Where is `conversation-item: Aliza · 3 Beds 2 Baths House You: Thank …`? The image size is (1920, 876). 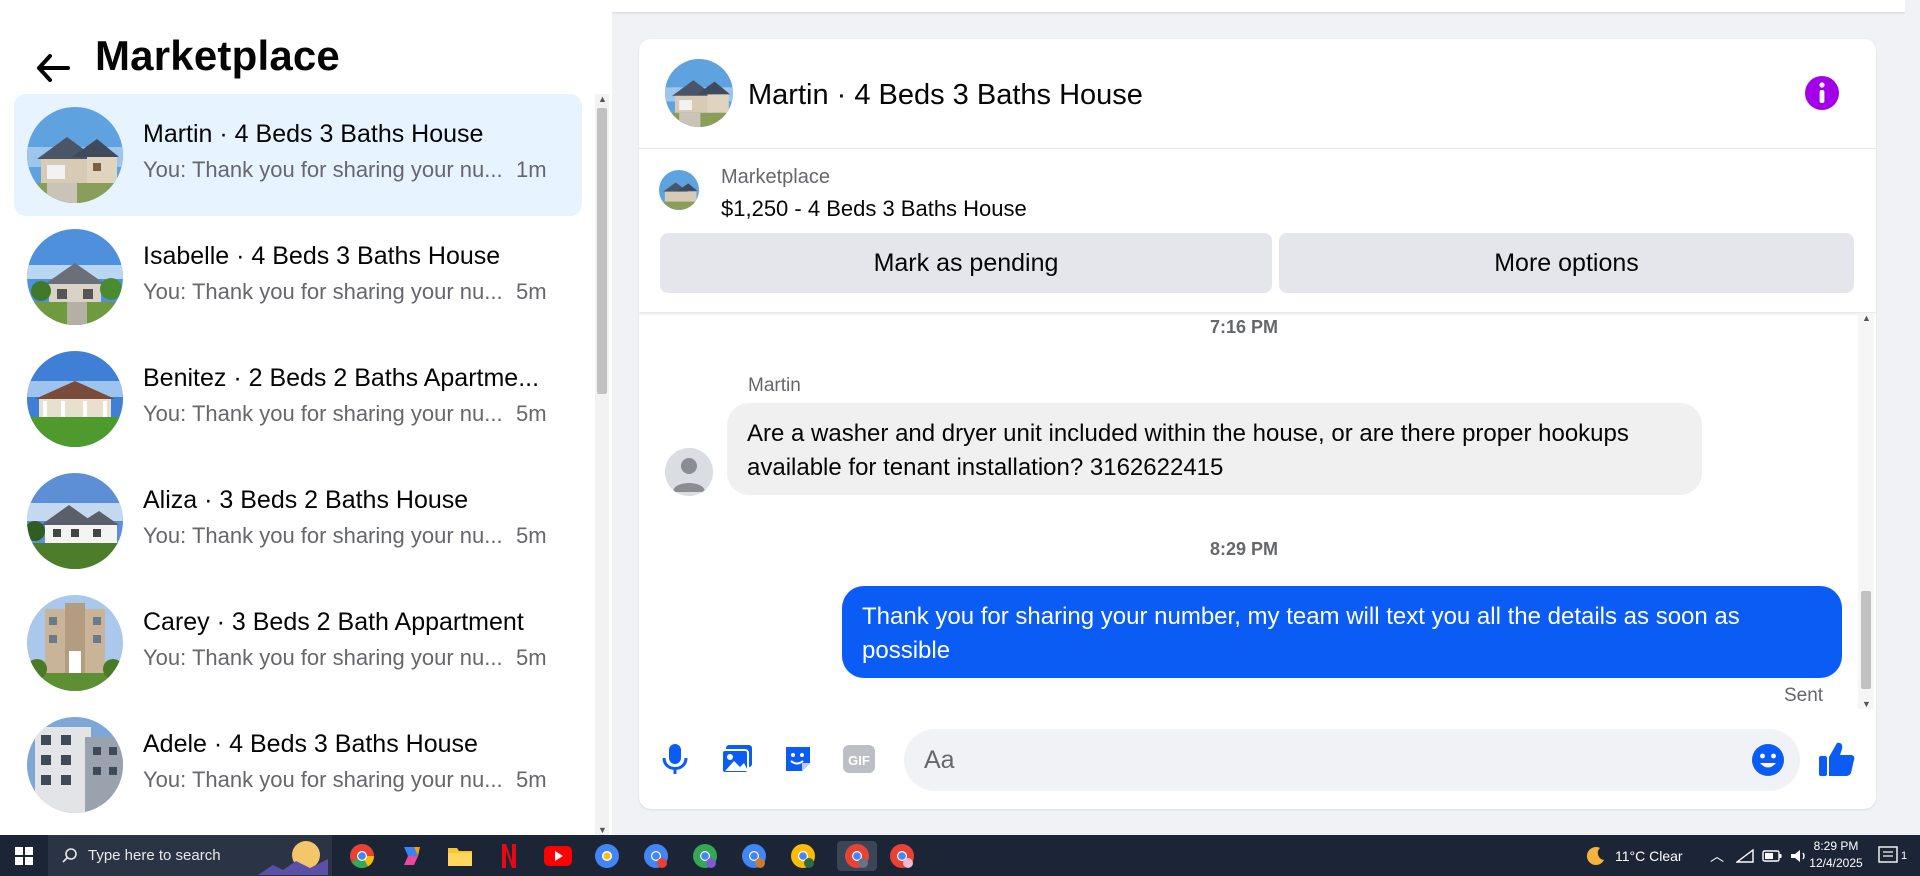 conversation-item: Aliza · 3 Beds 2 Baths House You: Thank … is located at coordinates (298, 521).